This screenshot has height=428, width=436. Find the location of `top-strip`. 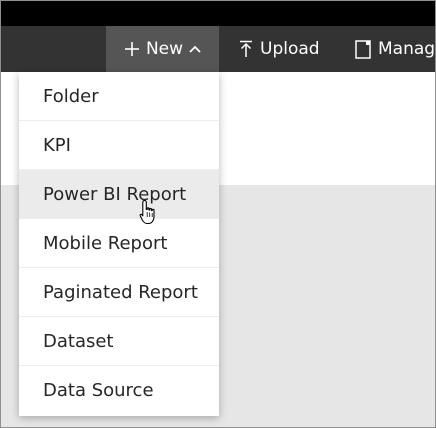

top-strip is located at coordinates (218, 13).